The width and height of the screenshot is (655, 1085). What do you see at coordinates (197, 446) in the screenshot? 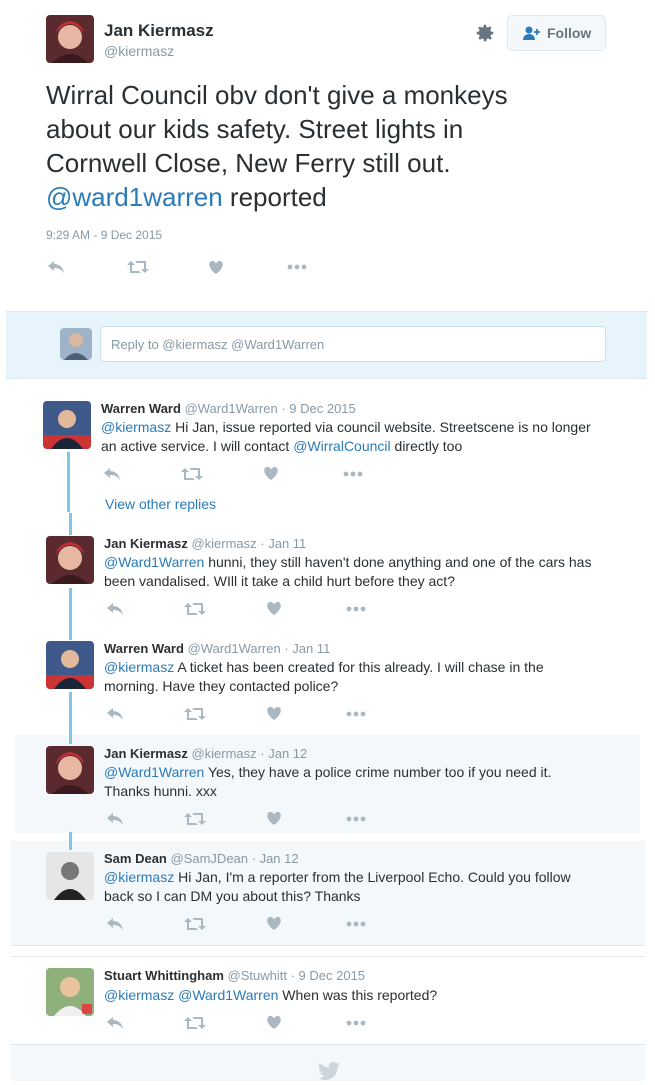
I see `reply-text: an active service. I will contact` at bounding box center [197, 446].